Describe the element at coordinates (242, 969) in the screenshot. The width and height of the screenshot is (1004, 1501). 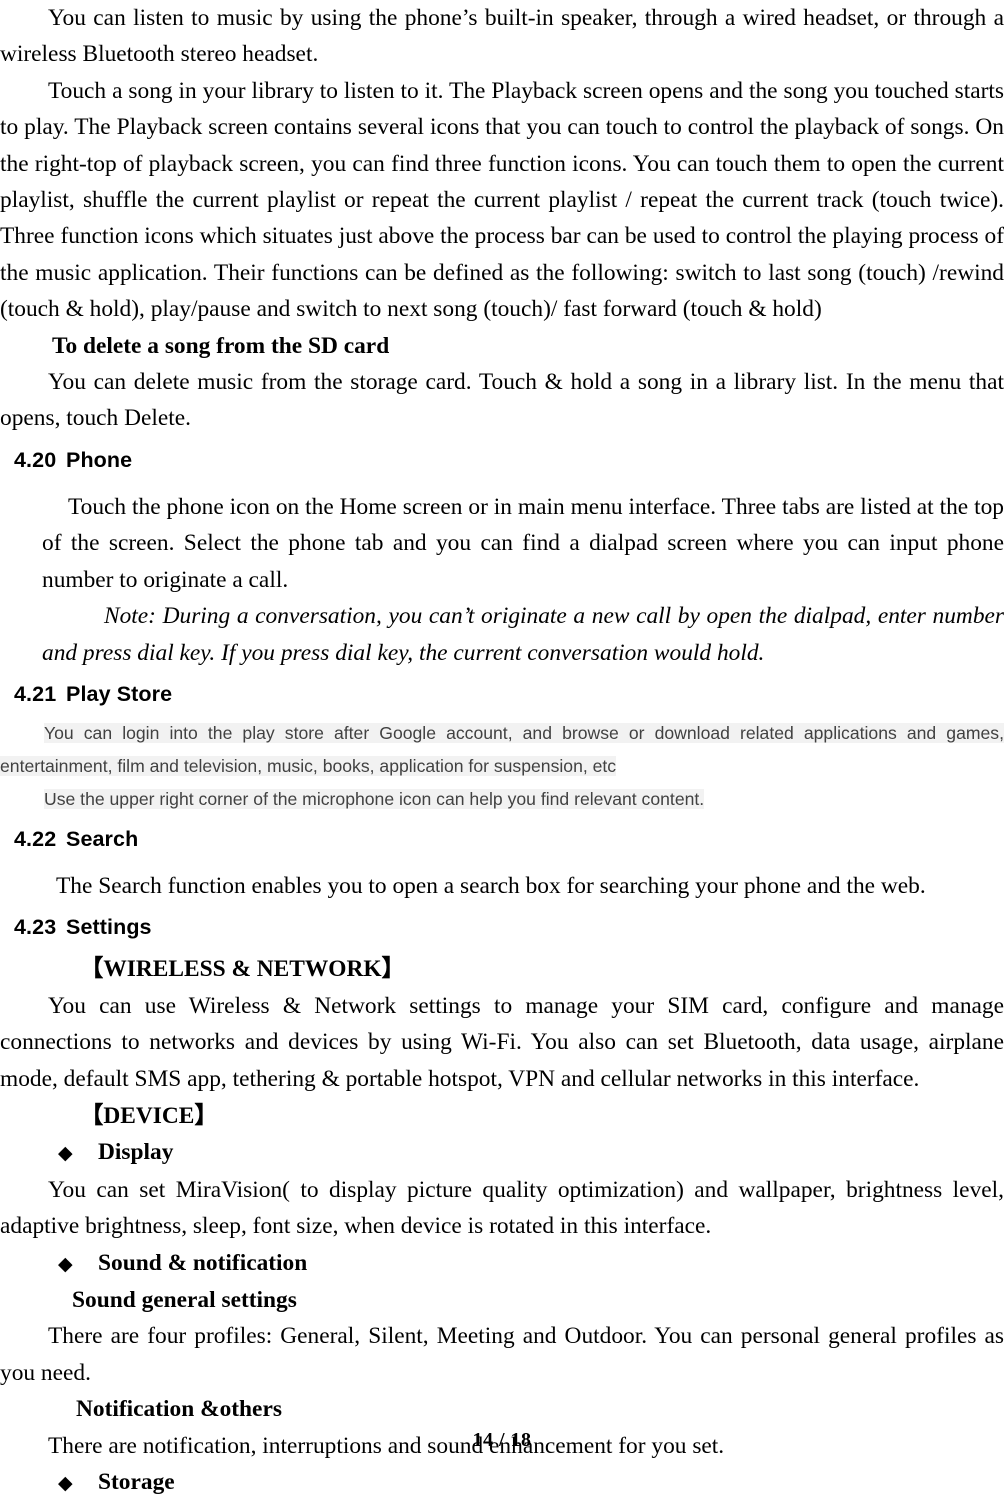
I see `bracket-heading-label: WIRELESS & NETWORK` at that location.